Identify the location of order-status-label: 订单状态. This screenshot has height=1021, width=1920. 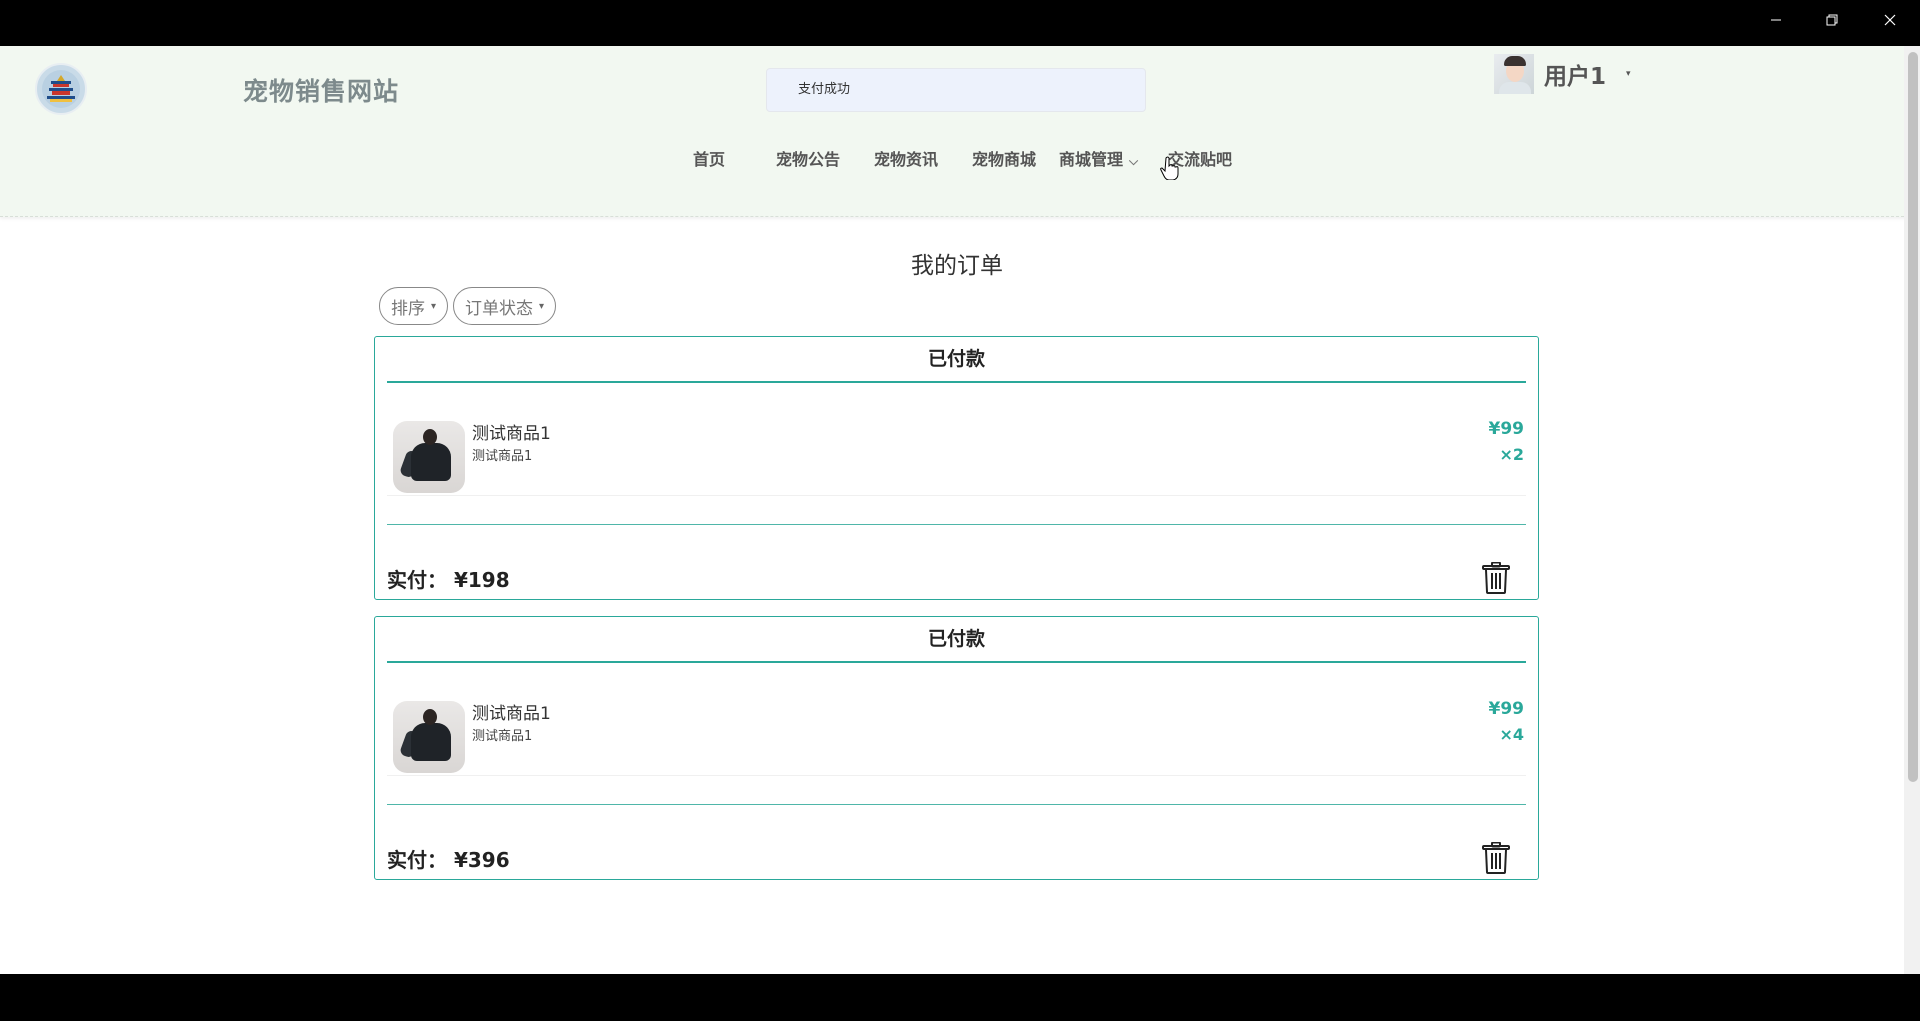
(499, 308).